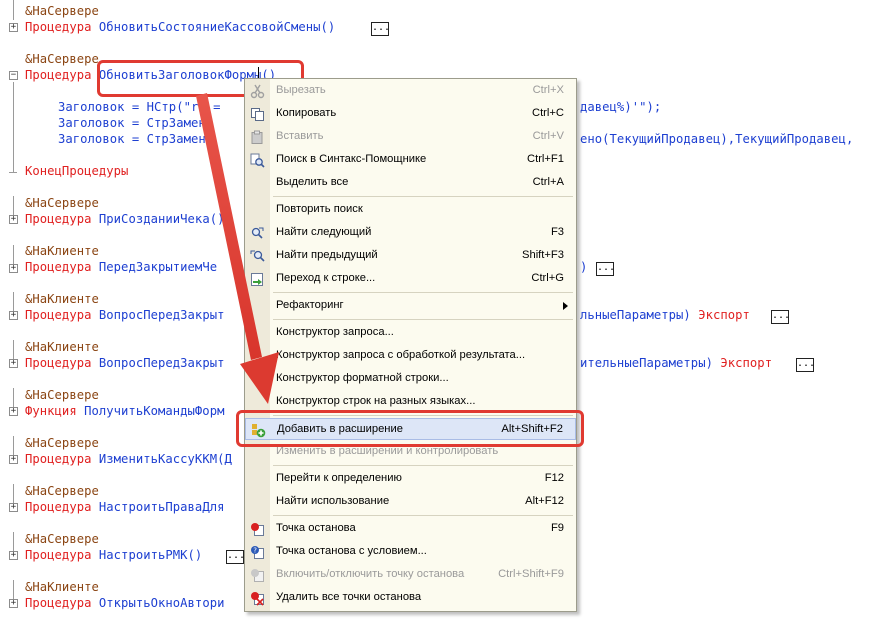  What do you see at coordinates (621, 107) in the screenshot?
I see `code-line: давец%)'");` at bounding box center [621, 107].